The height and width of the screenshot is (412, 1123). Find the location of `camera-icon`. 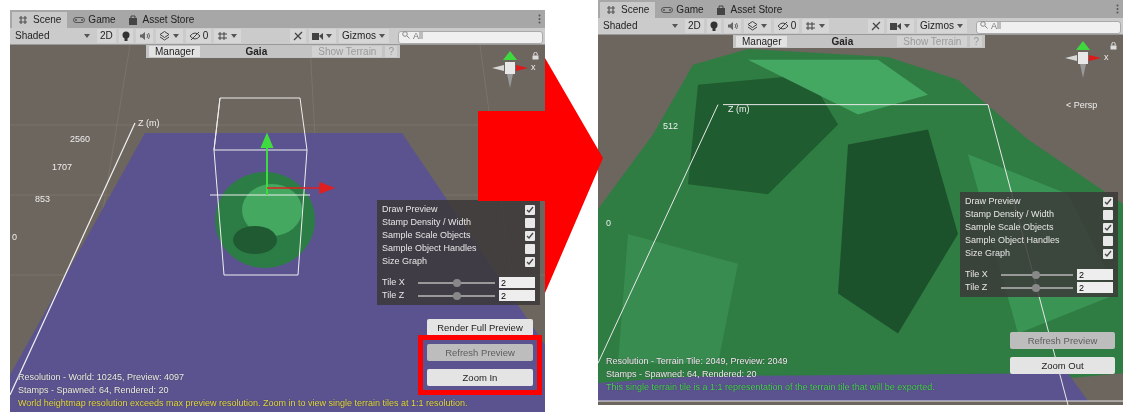

camera-icon is located at coordinates (318, 36).